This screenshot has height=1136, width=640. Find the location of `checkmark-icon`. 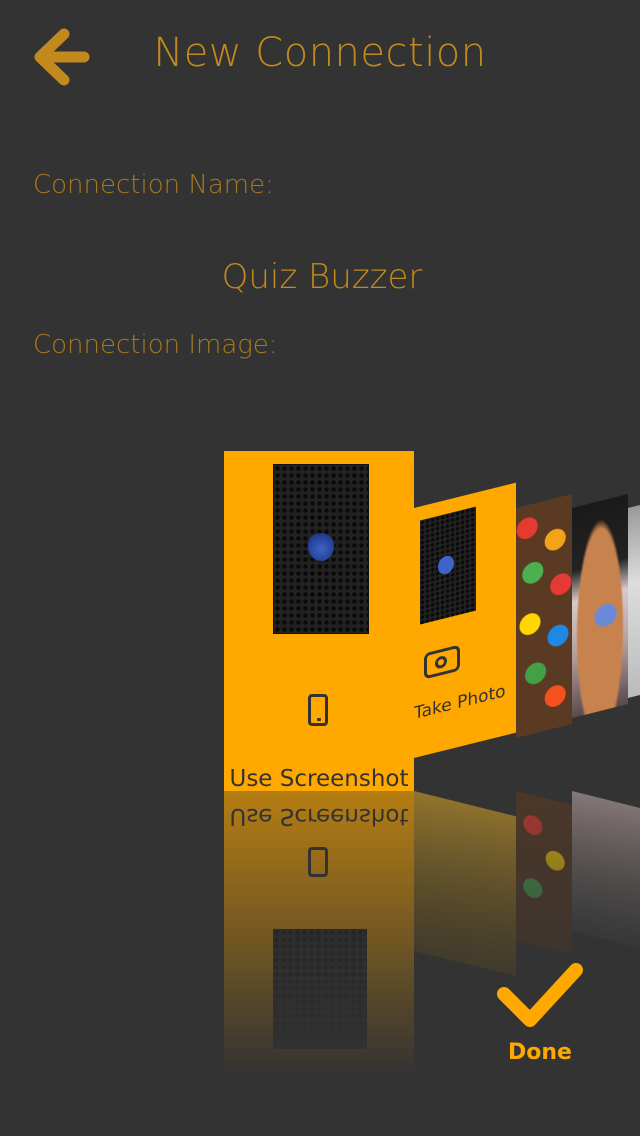

checkmark-icon is located at coordinates (540, 995).